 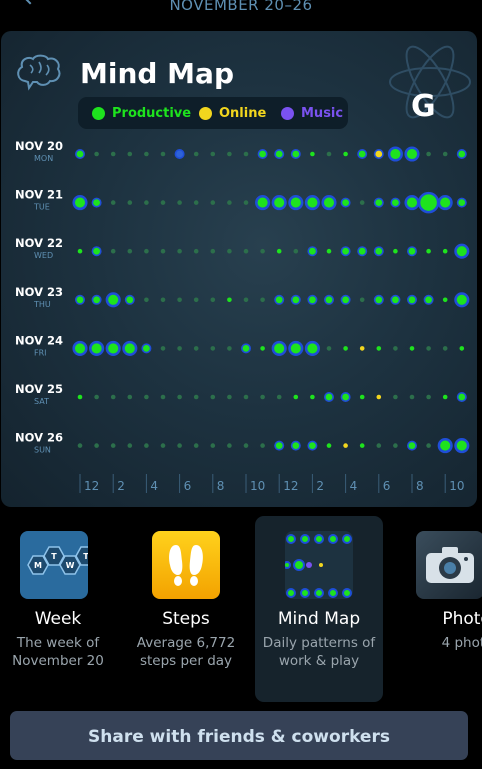 What do you see at coordinates (186, 652) in the screenshot?
I see `tab-steps-subtitle: Average 6,772 steps per day` at bounding box center [186, 652].